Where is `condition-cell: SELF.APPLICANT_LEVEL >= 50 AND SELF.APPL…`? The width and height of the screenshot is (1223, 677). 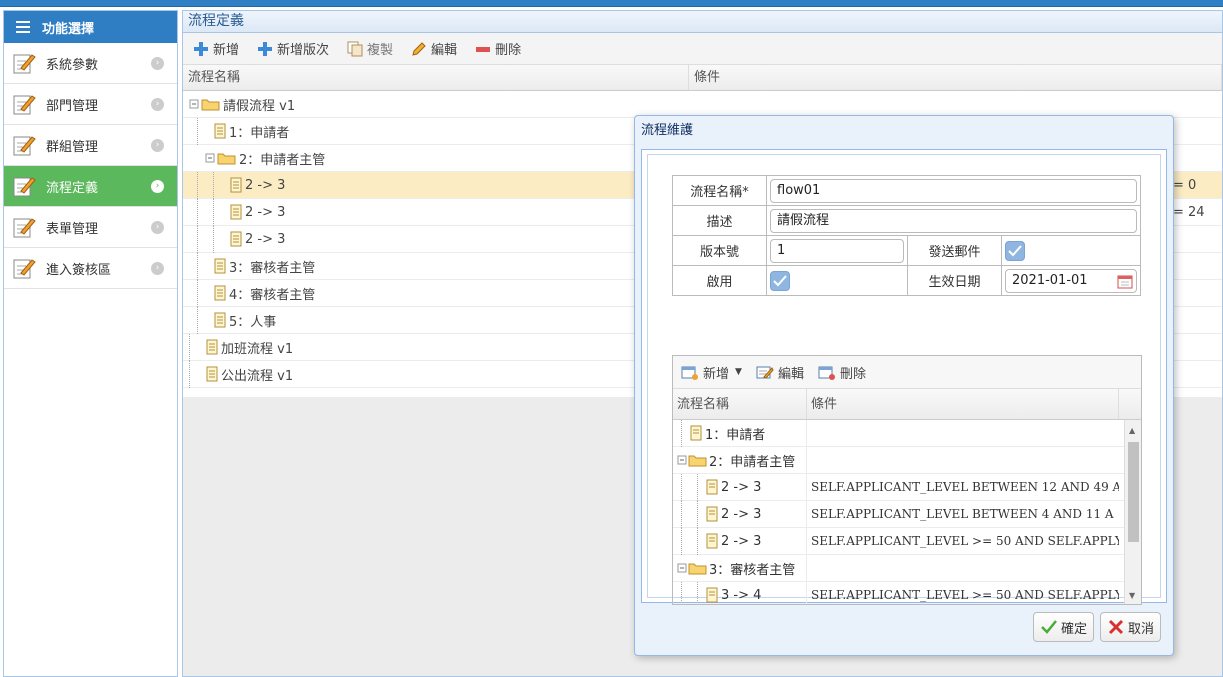 condition-cell: SELF.APPLICANT_LEVEL >= 50 AND SELF.APPL… is located at coordinates (965, 541).